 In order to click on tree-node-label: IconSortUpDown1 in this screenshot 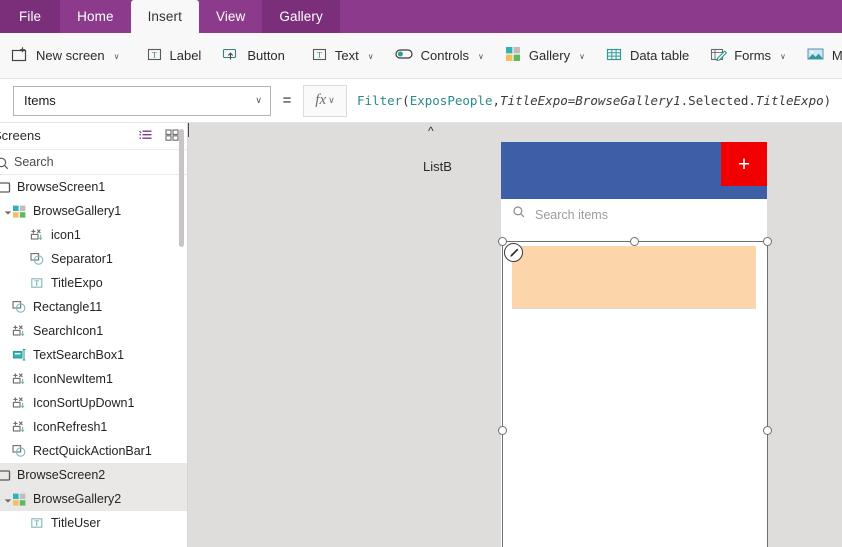, I will do `click(84, 403)`.